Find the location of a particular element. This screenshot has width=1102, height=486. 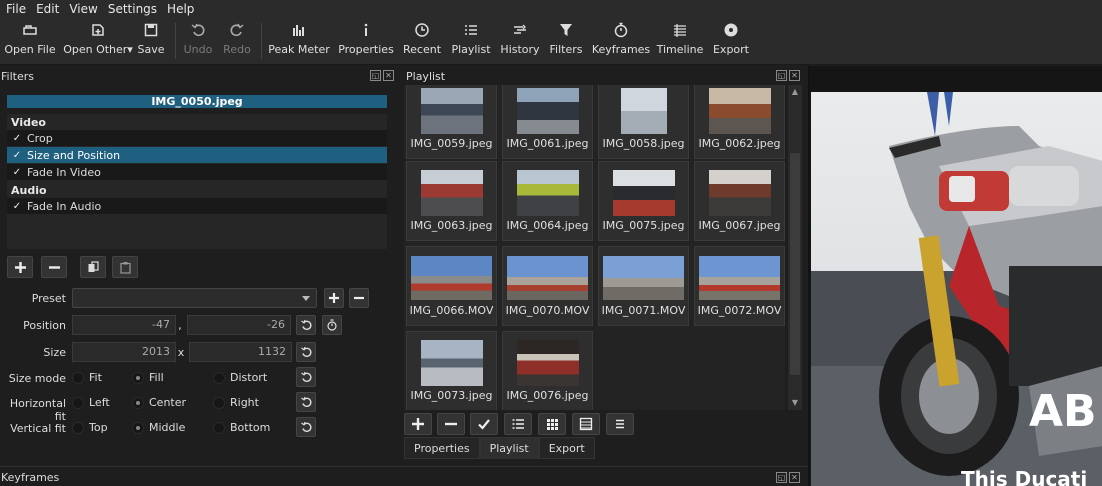

size-height-field: 1132 is located at coordinates (240, 352).